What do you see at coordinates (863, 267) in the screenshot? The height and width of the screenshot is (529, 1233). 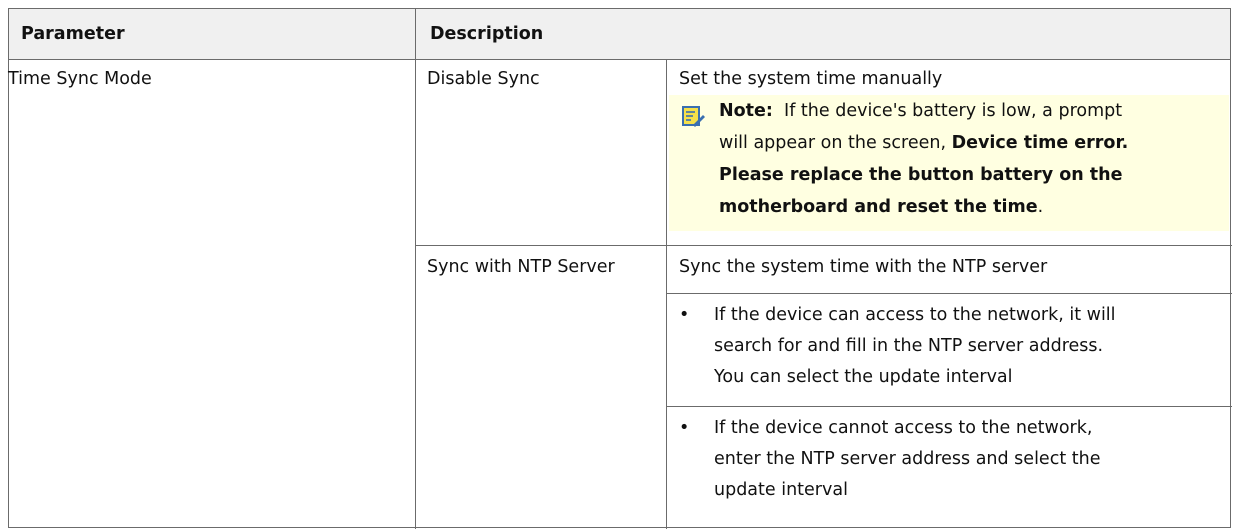 I see `description-sync-ntp: Sync the system time with the NTP server` at bounding box center [863, 267].